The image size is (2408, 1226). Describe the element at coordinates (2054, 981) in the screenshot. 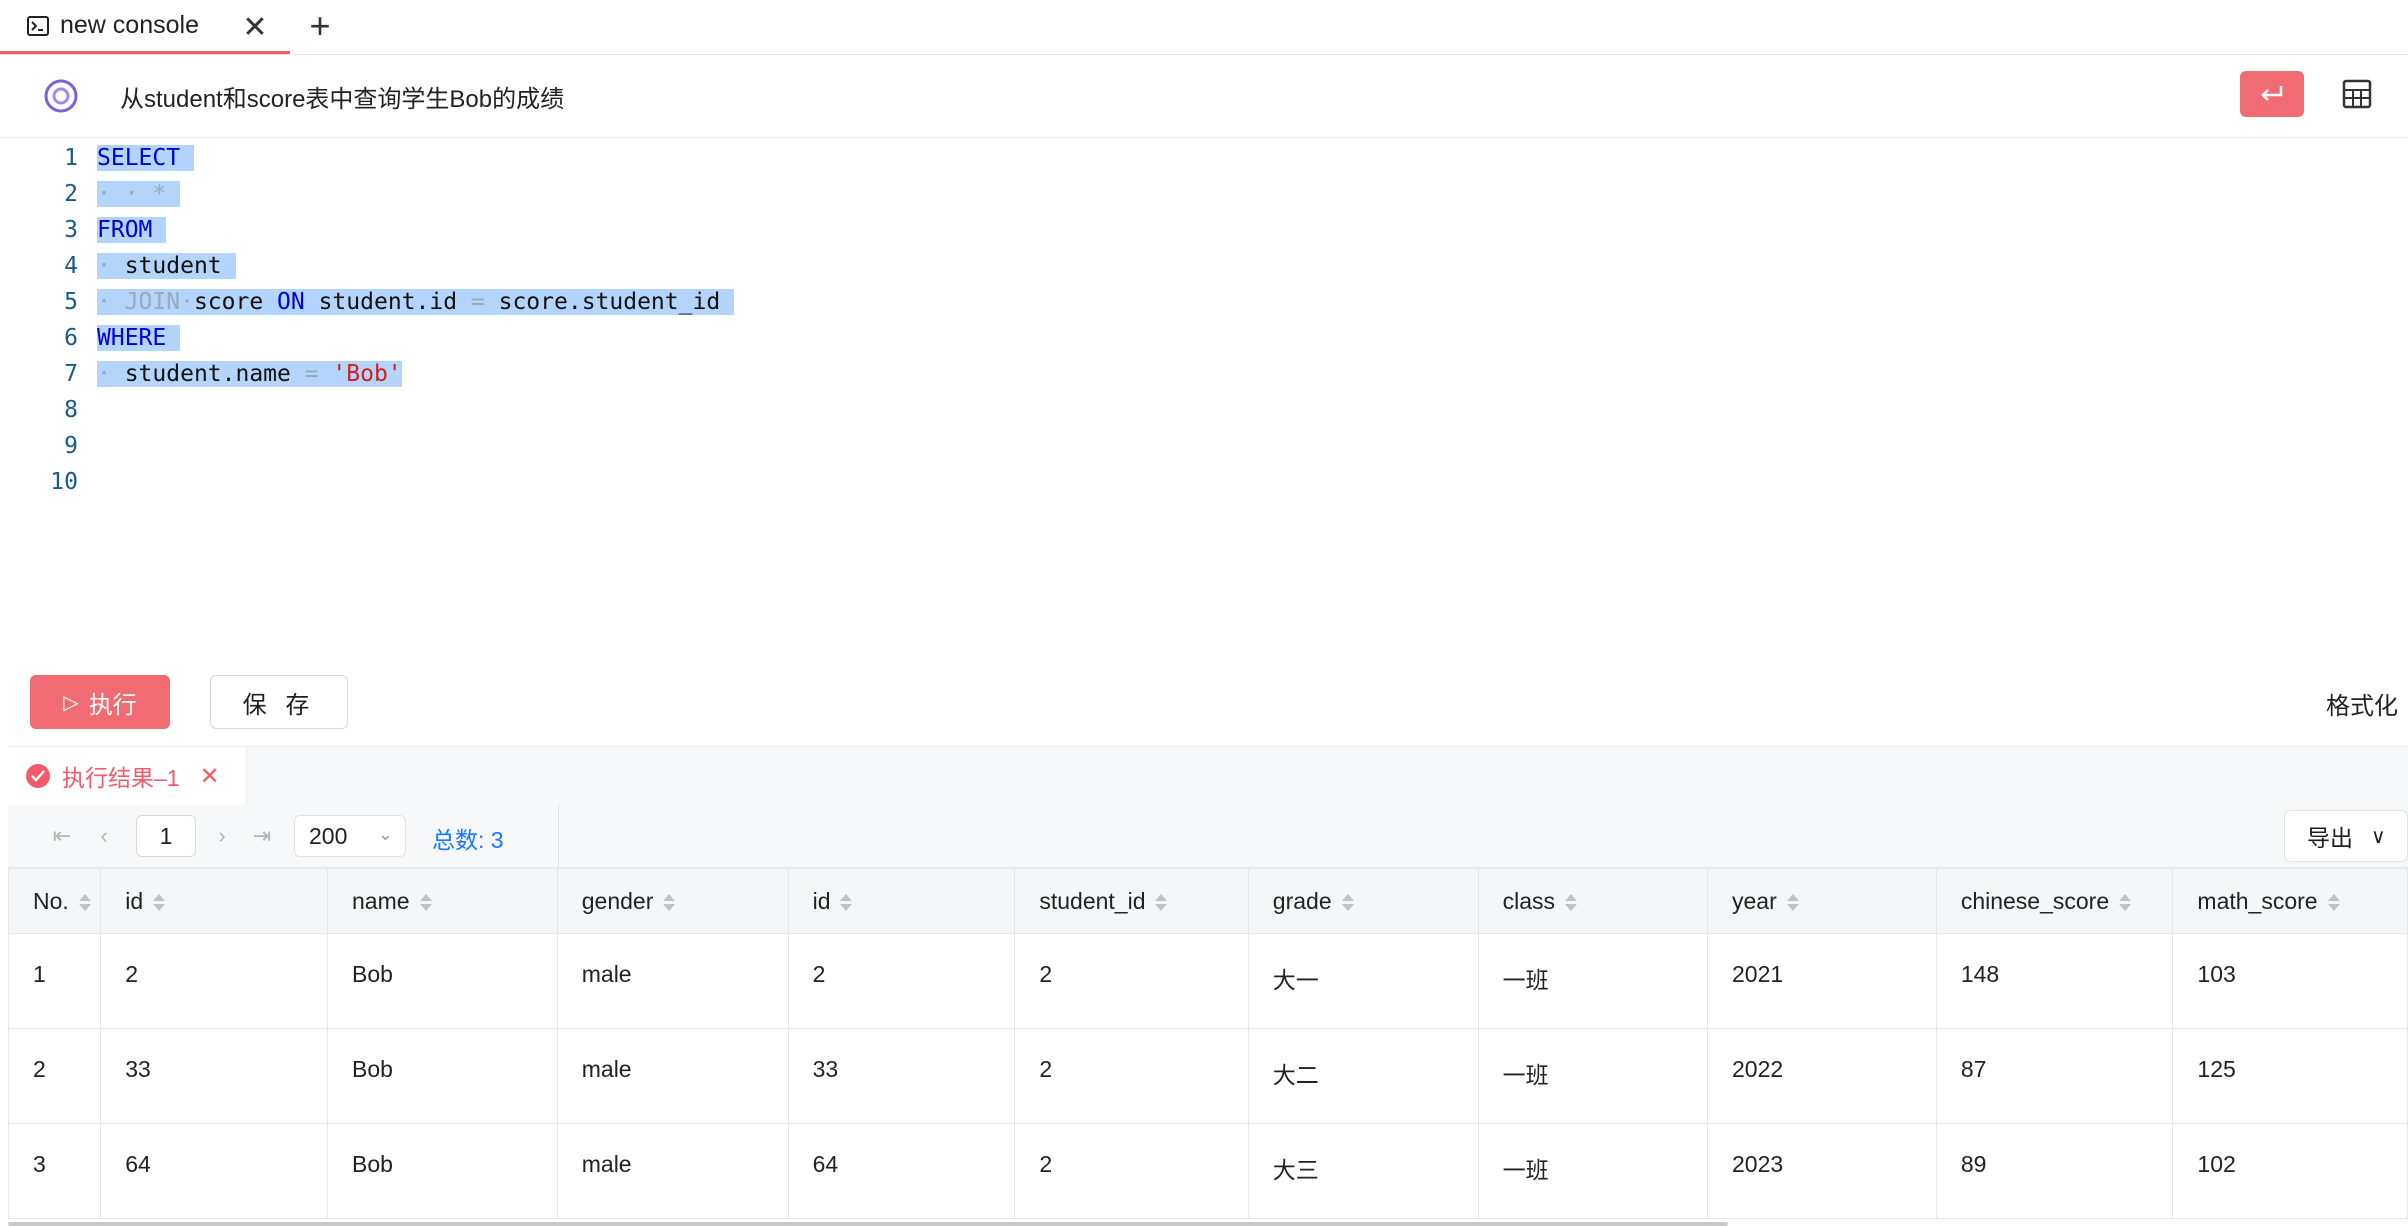

I see `table-cell: 148` at that location.